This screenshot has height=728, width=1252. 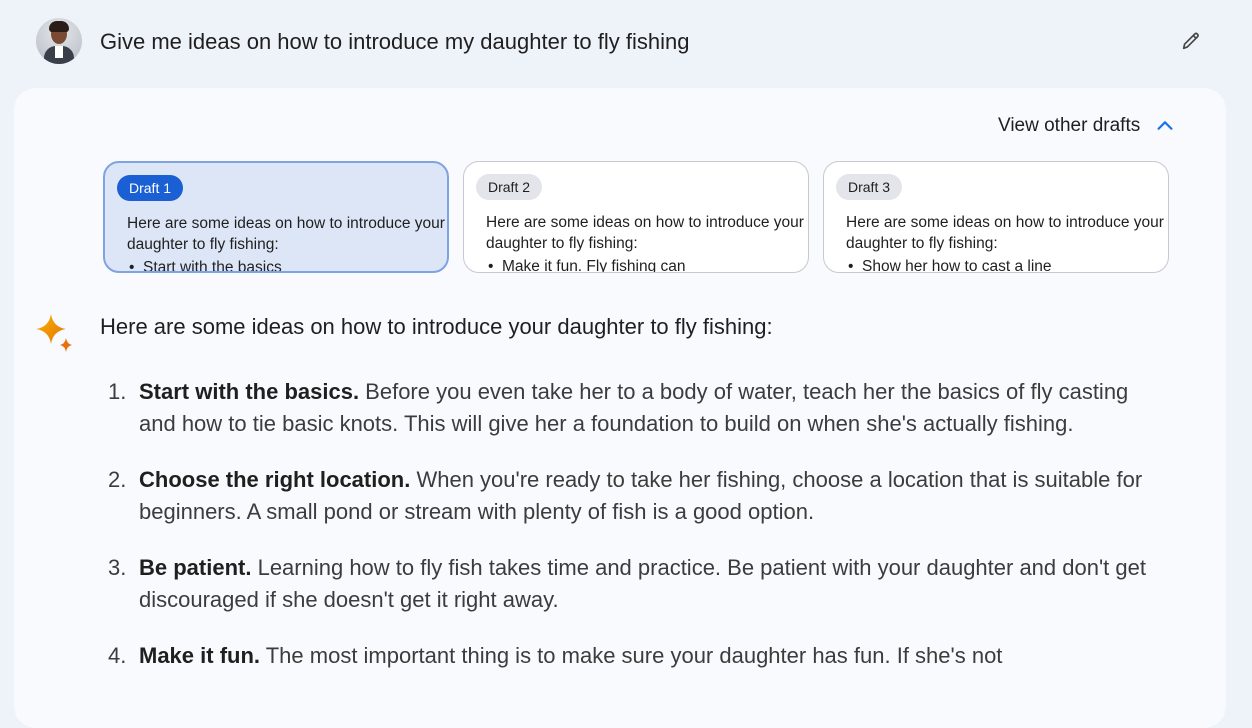 I want to click on draft-label: Draft 2, so click(x=509, y=187).